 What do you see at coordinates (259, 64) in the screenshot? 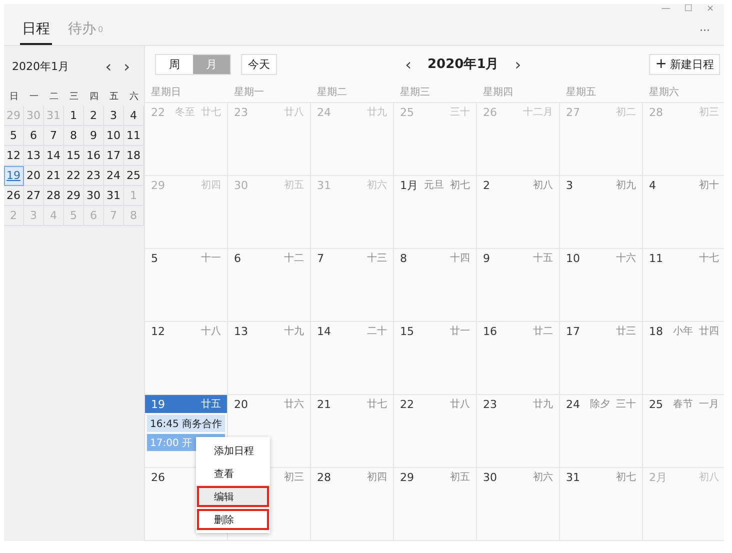
I see `today-button: 今天` at bounding box center [259, 64].